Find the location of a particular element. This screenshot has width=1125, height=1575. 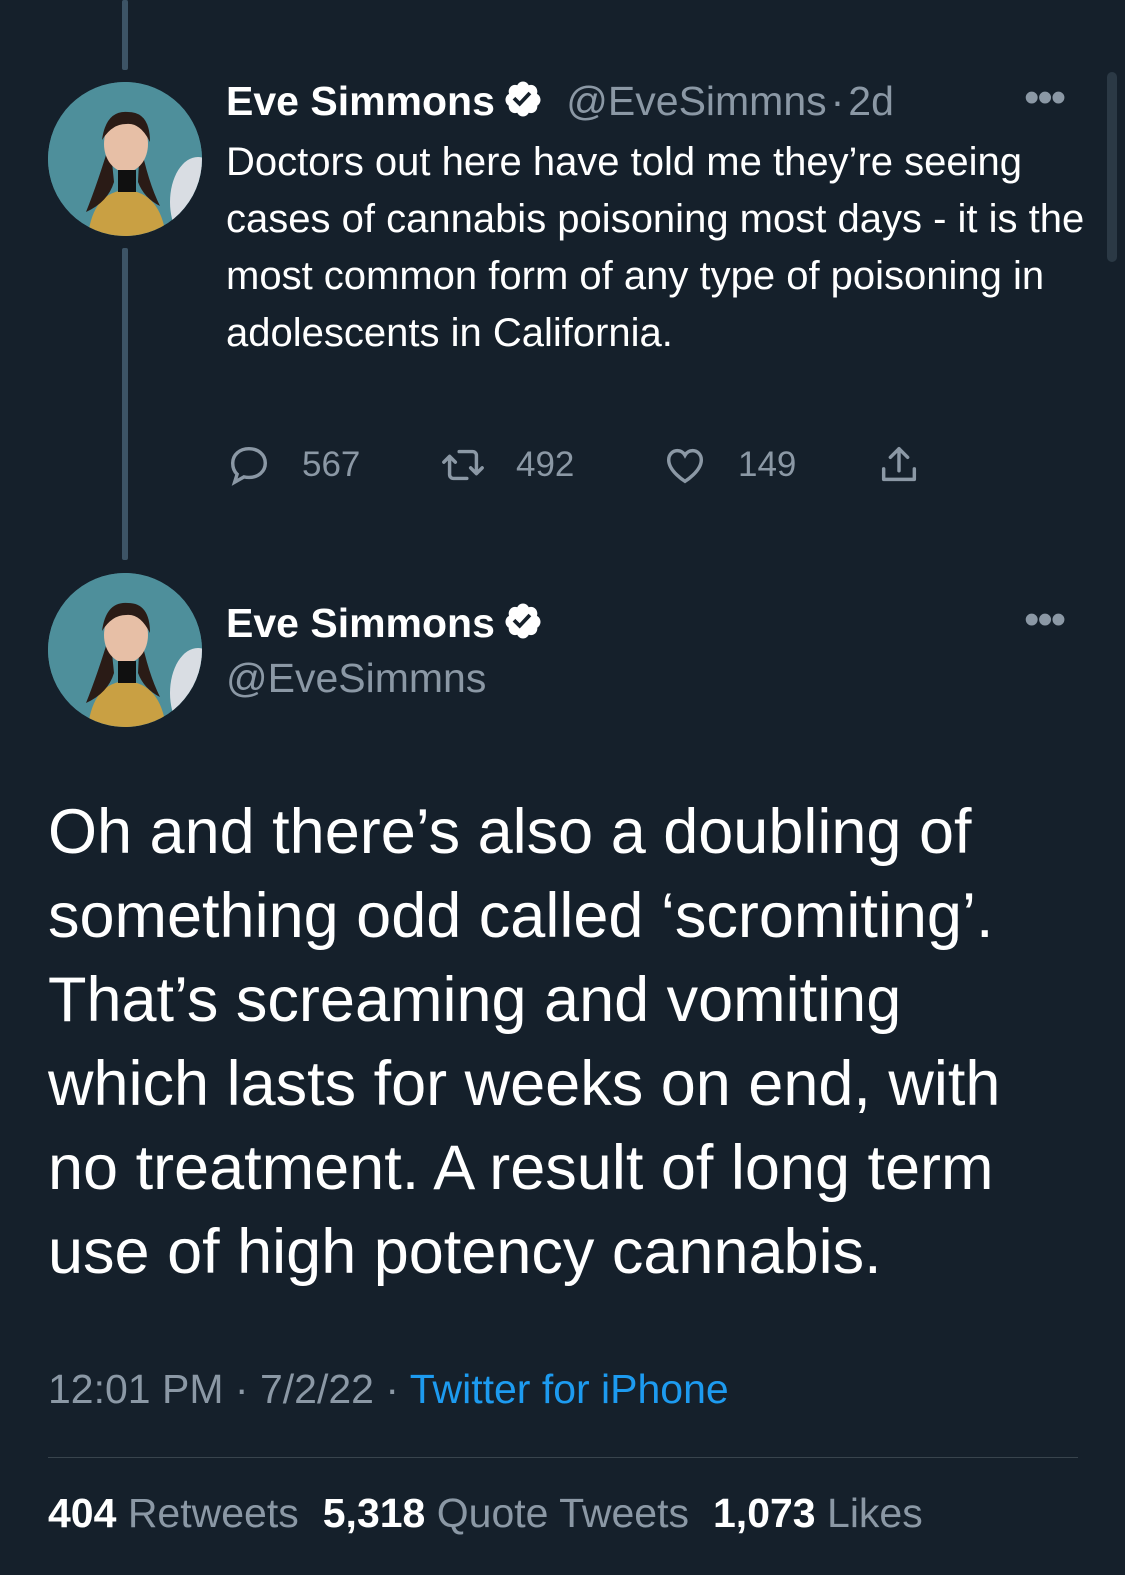

retweet-count: 492 is located at coordinates (545, 464).